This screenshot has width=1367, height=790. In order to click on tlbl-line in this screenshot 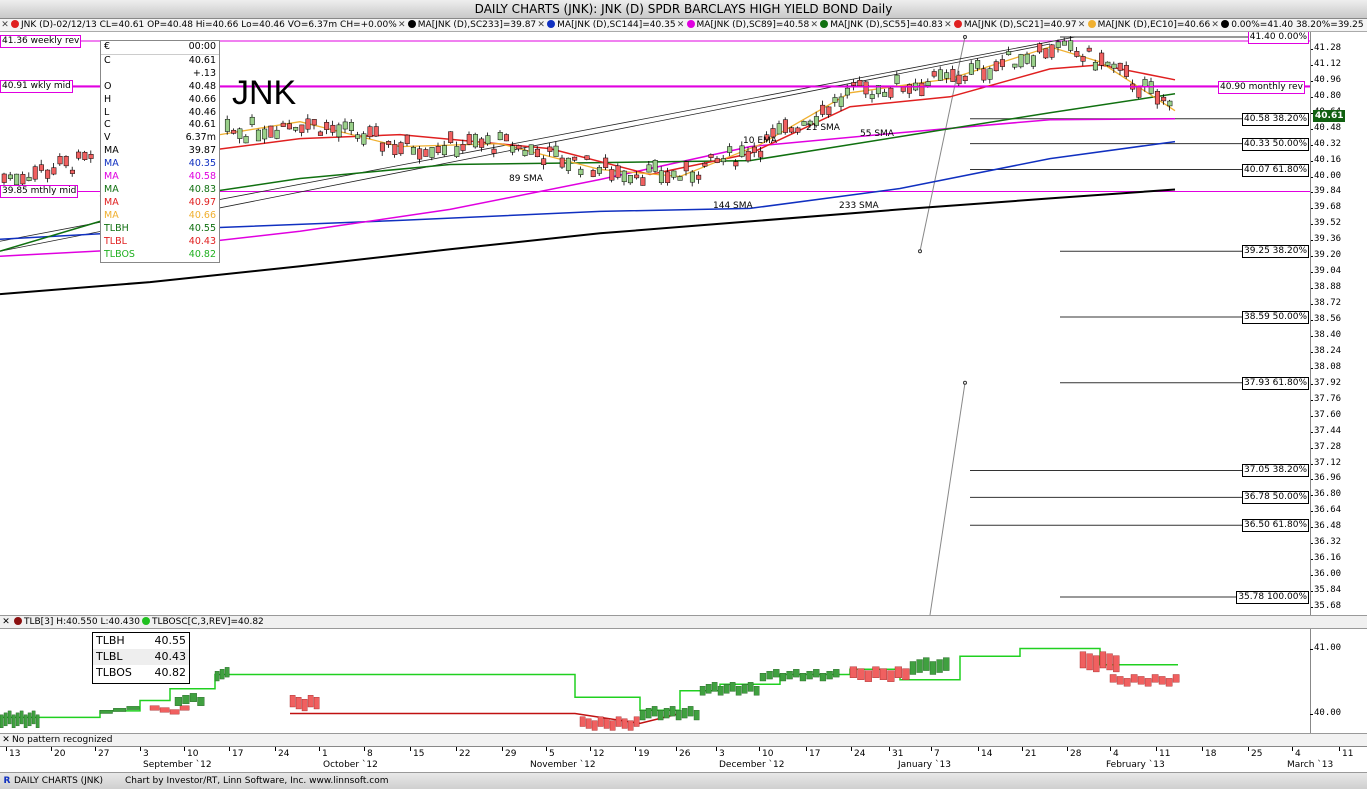, I will do `click(485, 718)`.